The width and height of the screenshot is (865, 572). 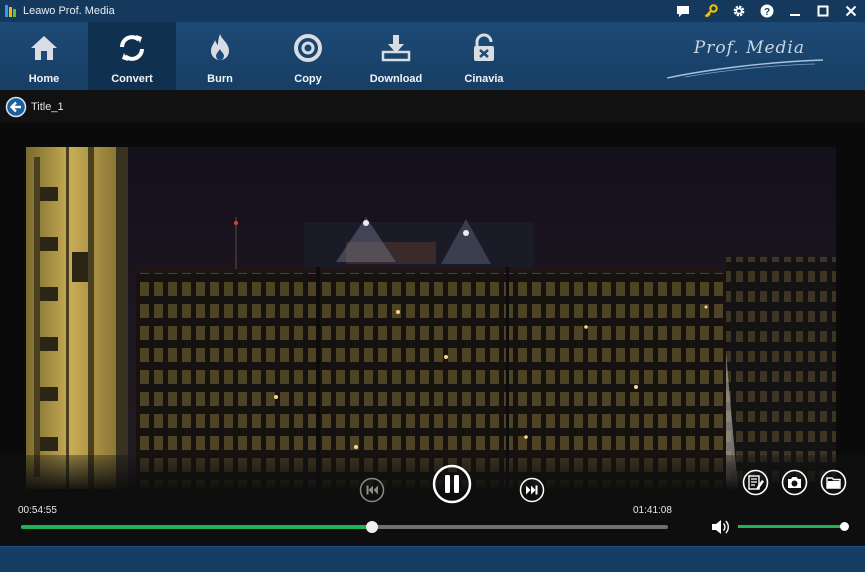 I want to click on home-icon, so click(x=44, y=48).